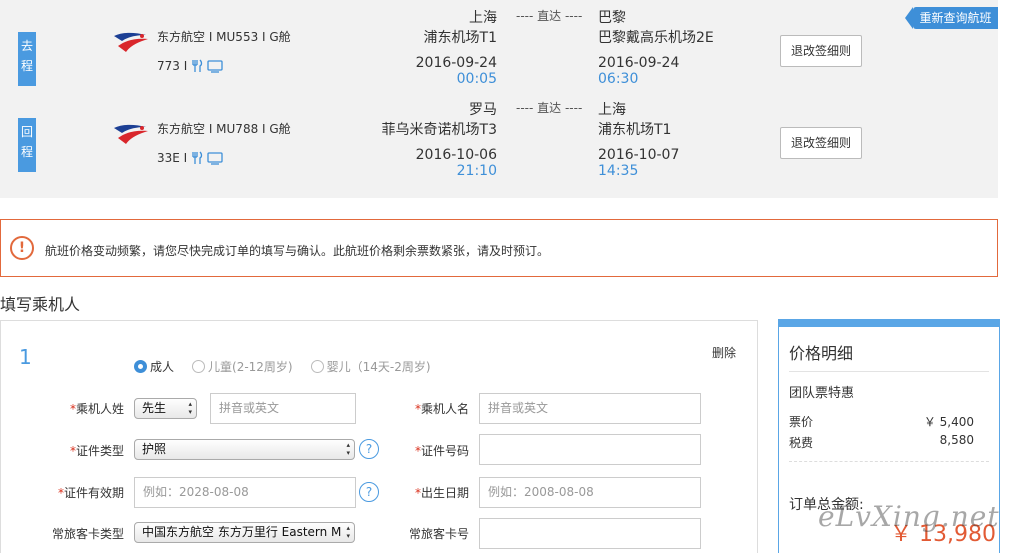  What do you see at coordinates (618, 171) in the screenshot?
I see `arrival-time: 14:35` at bounding box center [618, 171].